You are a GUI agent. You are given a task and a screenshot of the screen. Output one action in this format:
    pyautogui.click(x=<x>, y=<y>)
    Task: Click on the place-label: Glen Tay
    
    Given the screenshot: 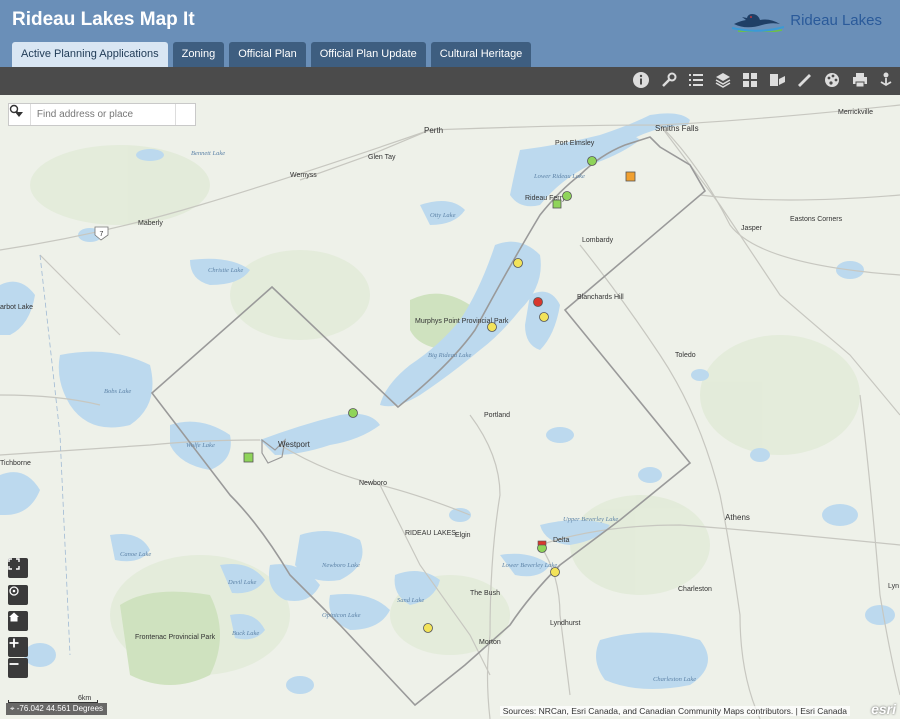 What is the action you would take?
    pyautogui.click(x=382, y=157)
    